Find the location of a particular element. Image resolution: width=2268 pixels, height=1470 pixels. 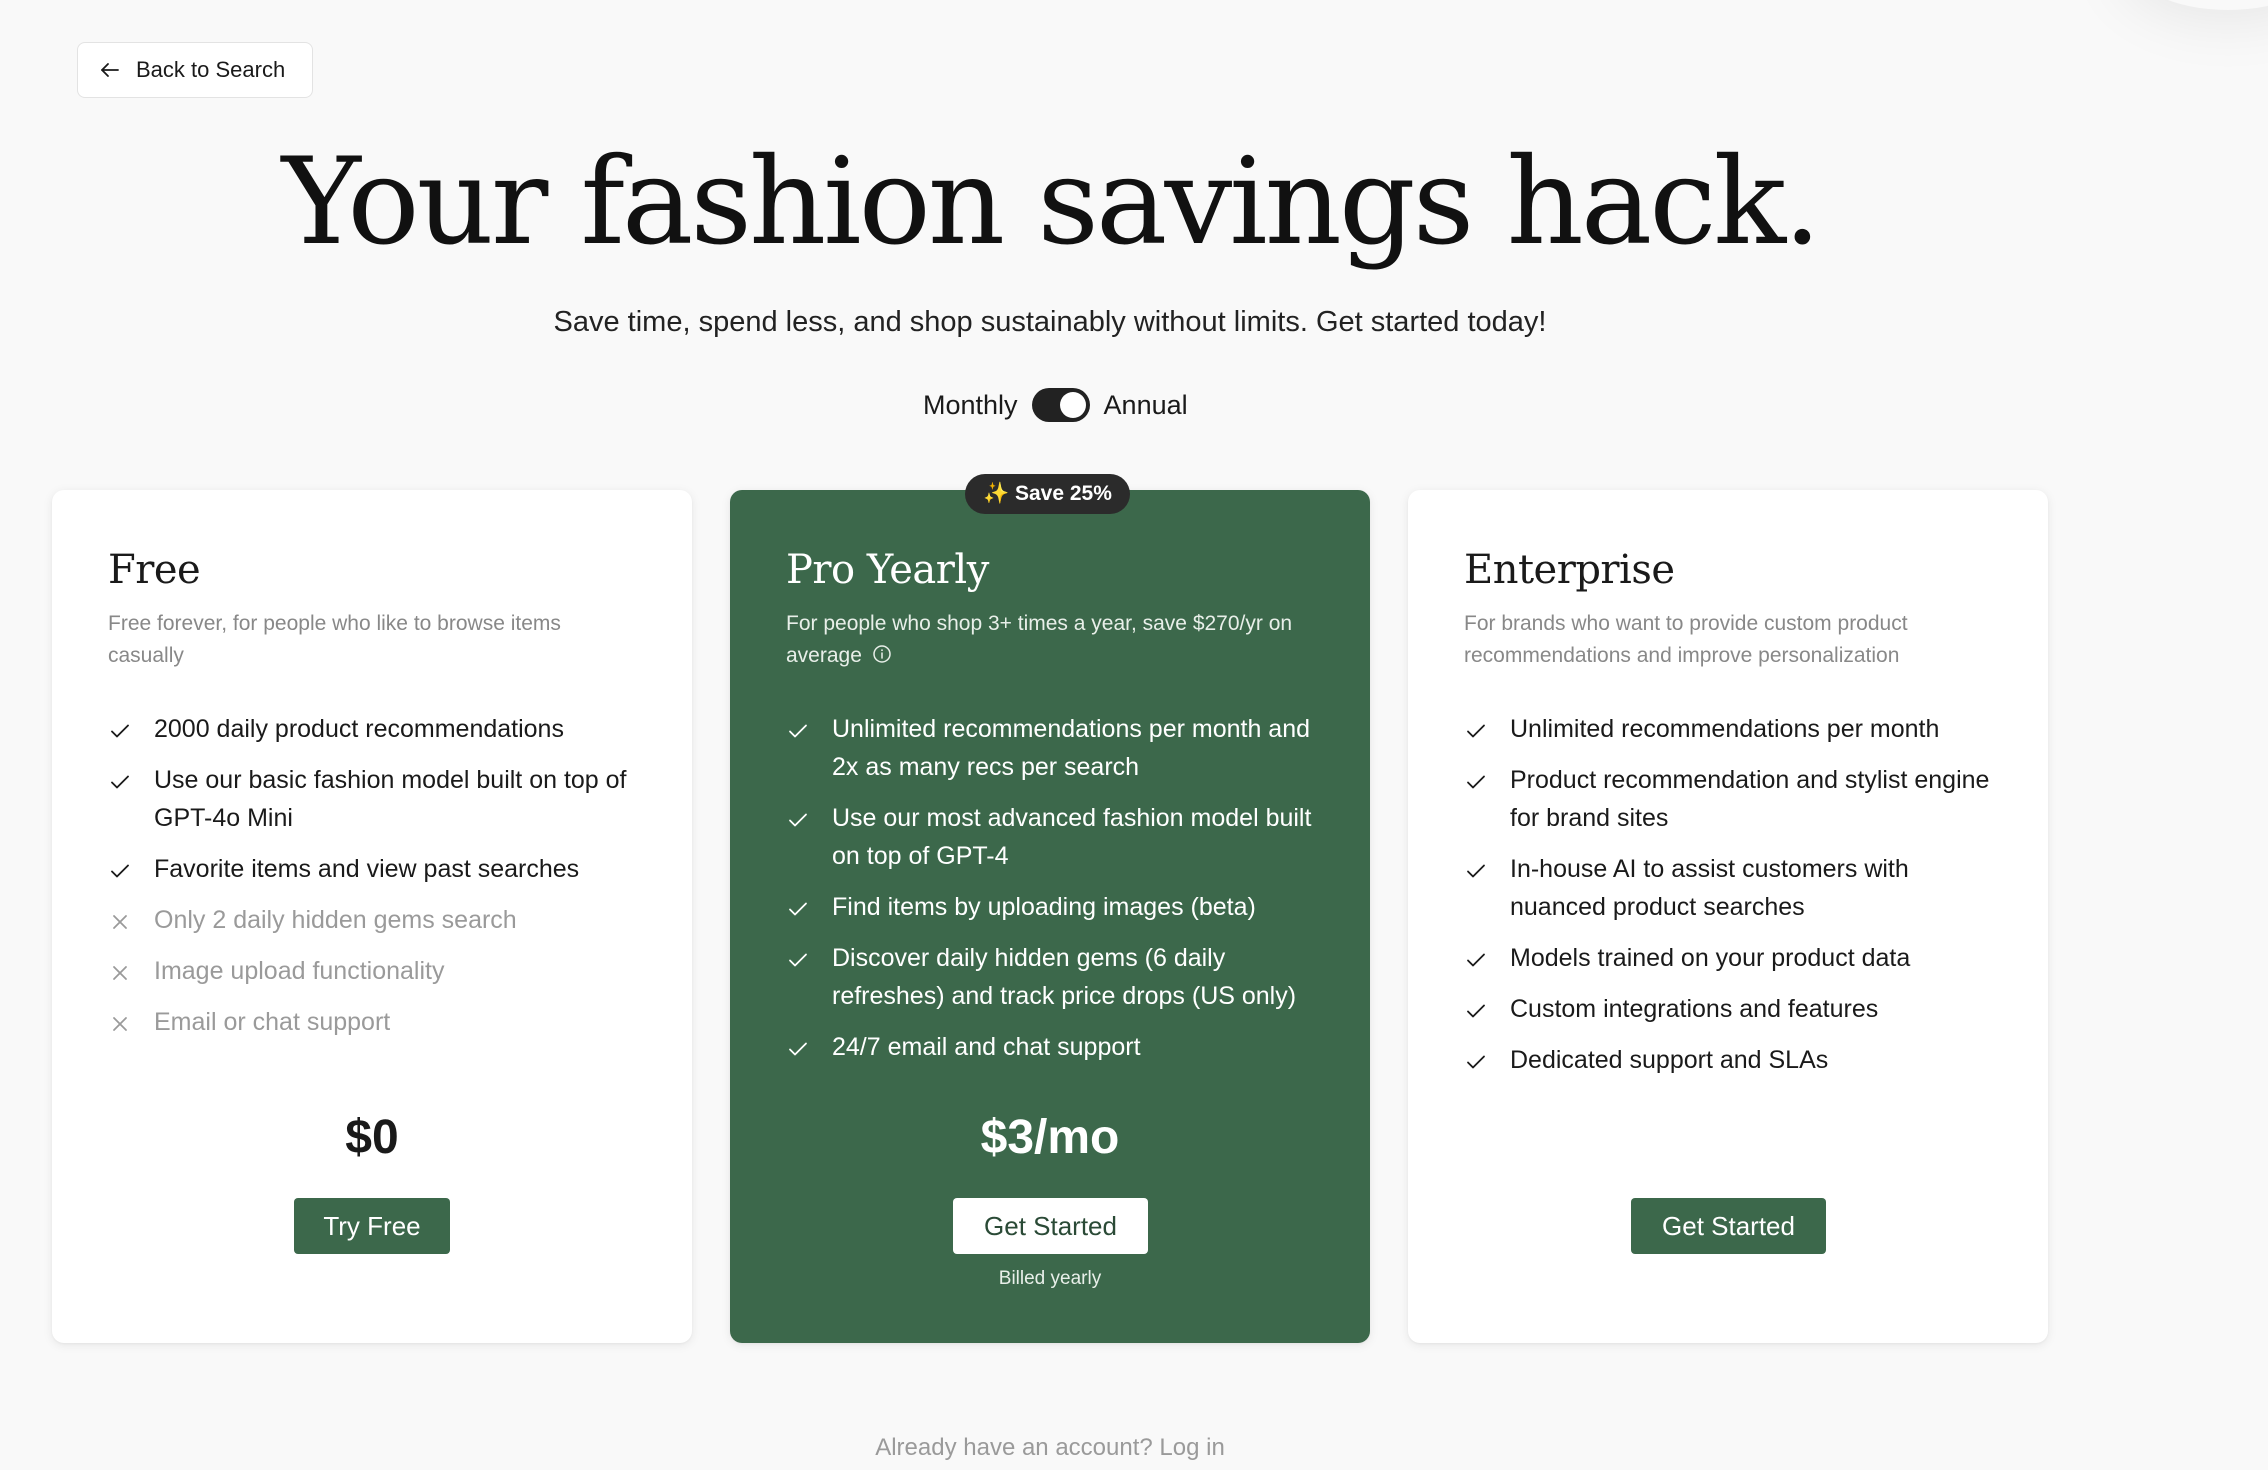

feature-item: Only 2 daily hidden gems search is located at coordinates (372, 920).